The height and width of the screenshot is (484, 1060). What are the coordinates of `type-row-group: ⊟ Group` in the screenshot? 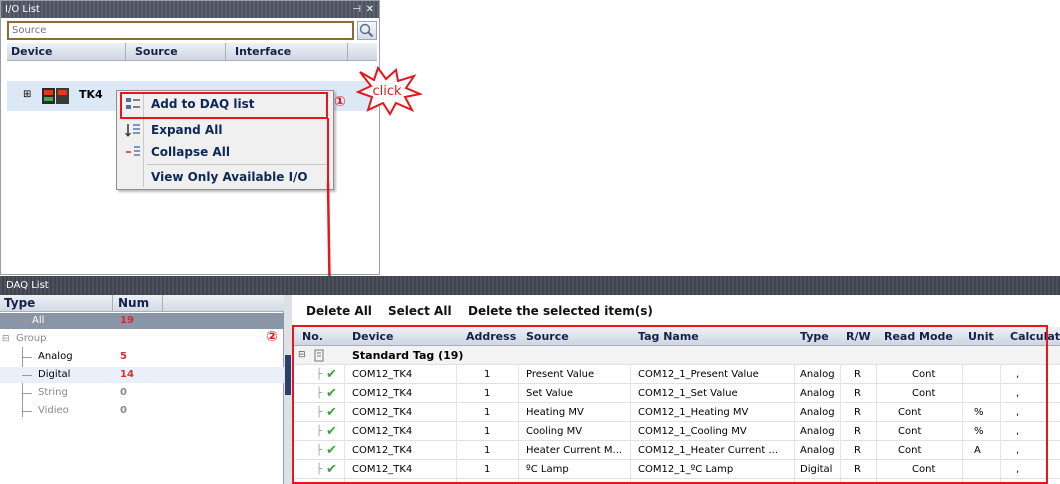 It's located at (142, 339).